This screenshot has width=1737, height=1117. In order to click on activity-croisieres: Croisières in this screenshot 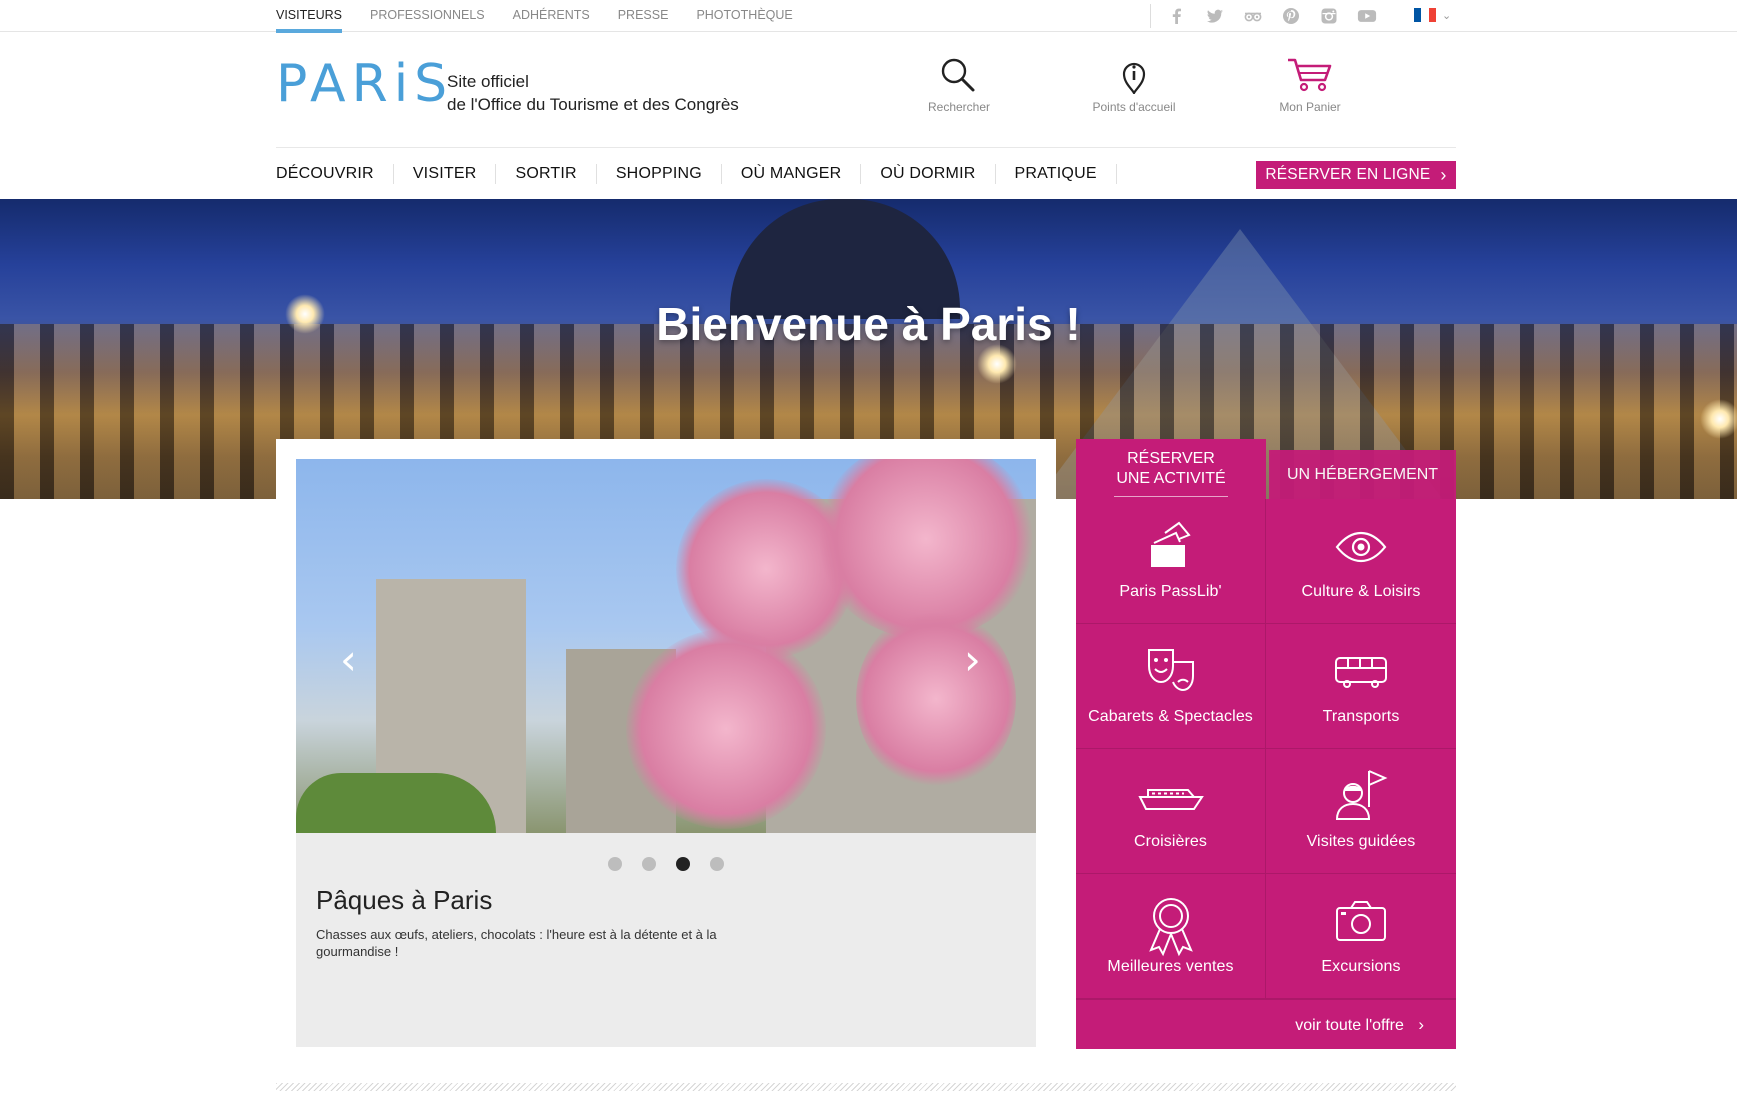, I will do `click(1171, 811)`.